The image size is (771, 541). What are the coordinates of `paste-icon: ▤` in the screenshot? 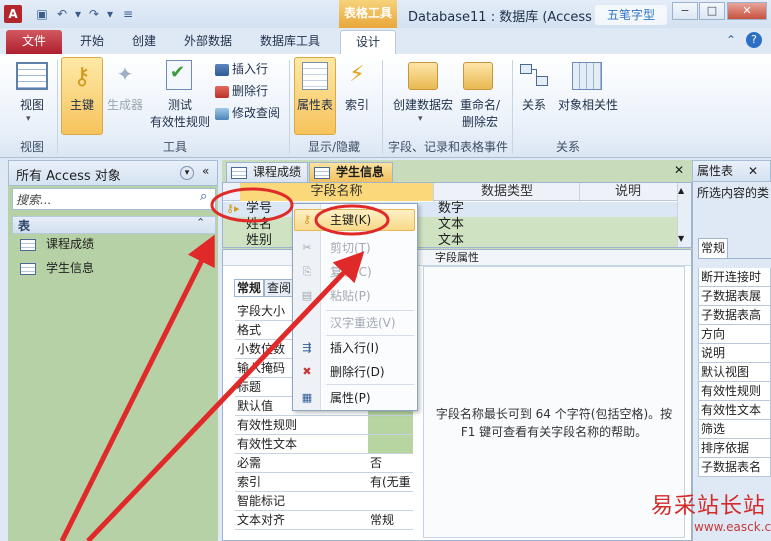 It's located at (307, 295).